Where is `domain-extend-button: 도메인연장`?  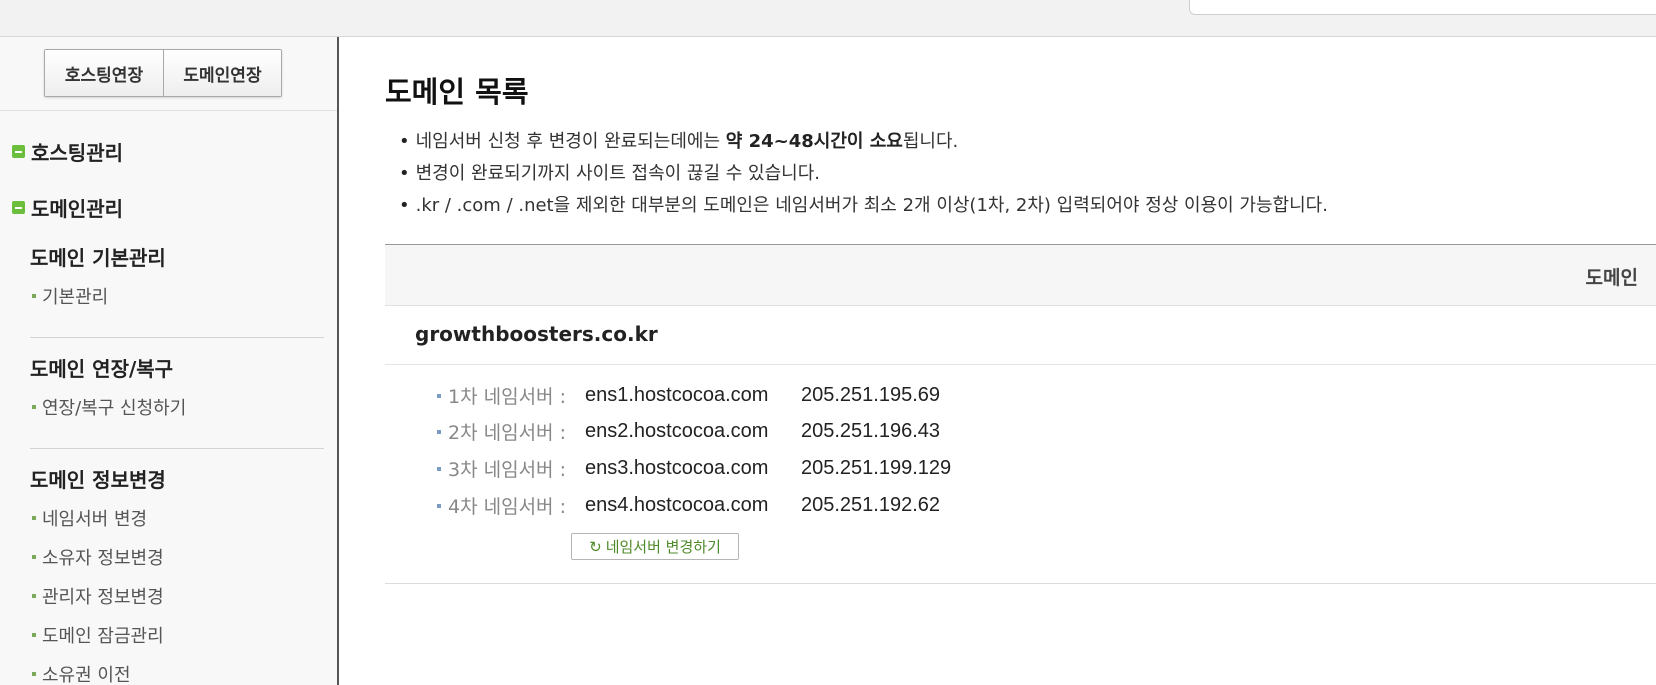
domain-extend-button: 도메인연장 is located at coordinates (222, 73).